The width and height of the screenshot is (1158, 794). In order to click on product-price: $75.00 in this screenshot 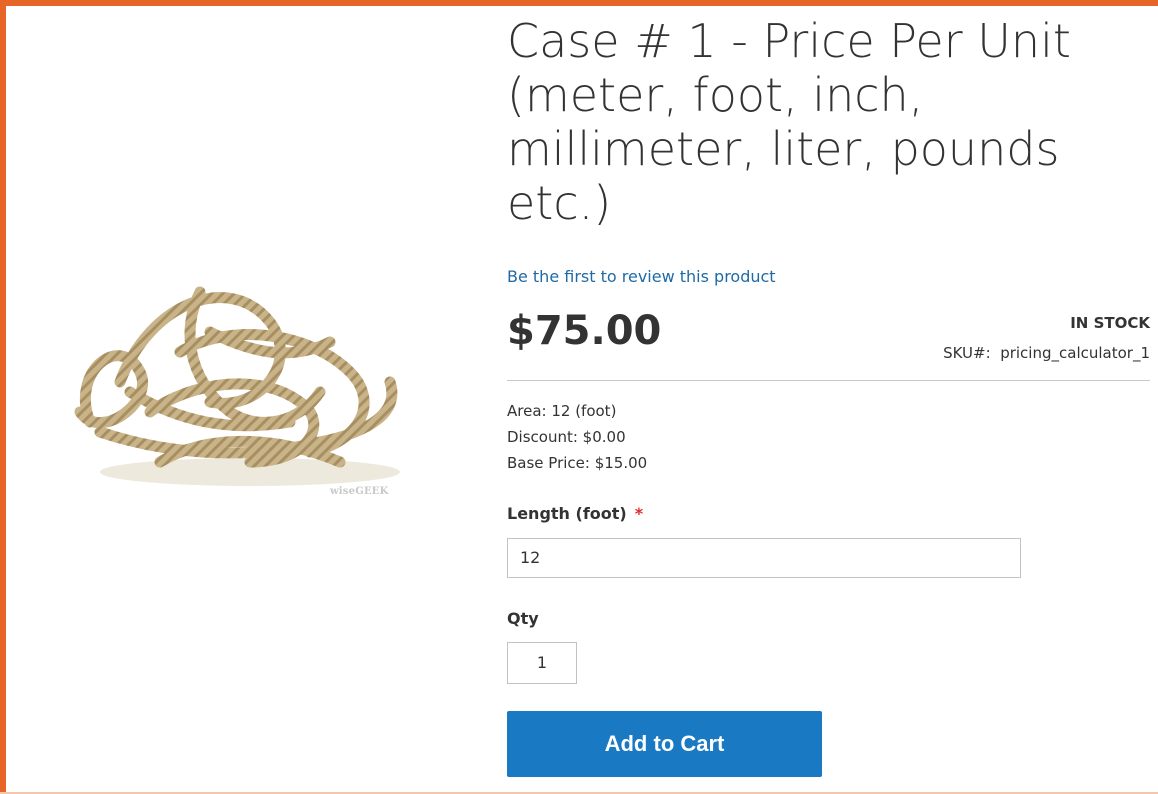, I will do `click(584, 331)`.